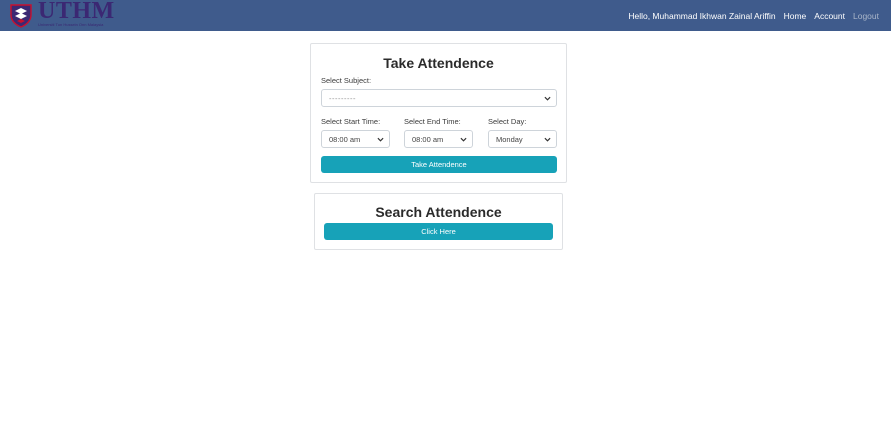 The width and height of the screenshot is (891, 445). I want to click on search-attendance-title: Search Attendence, so click(438, 212).